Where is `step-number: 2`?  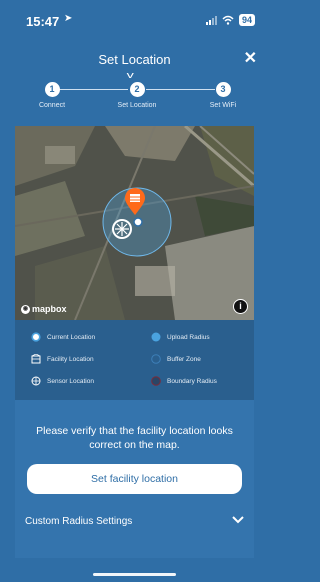 step-number: 2 is located at coordinates (137, 89).